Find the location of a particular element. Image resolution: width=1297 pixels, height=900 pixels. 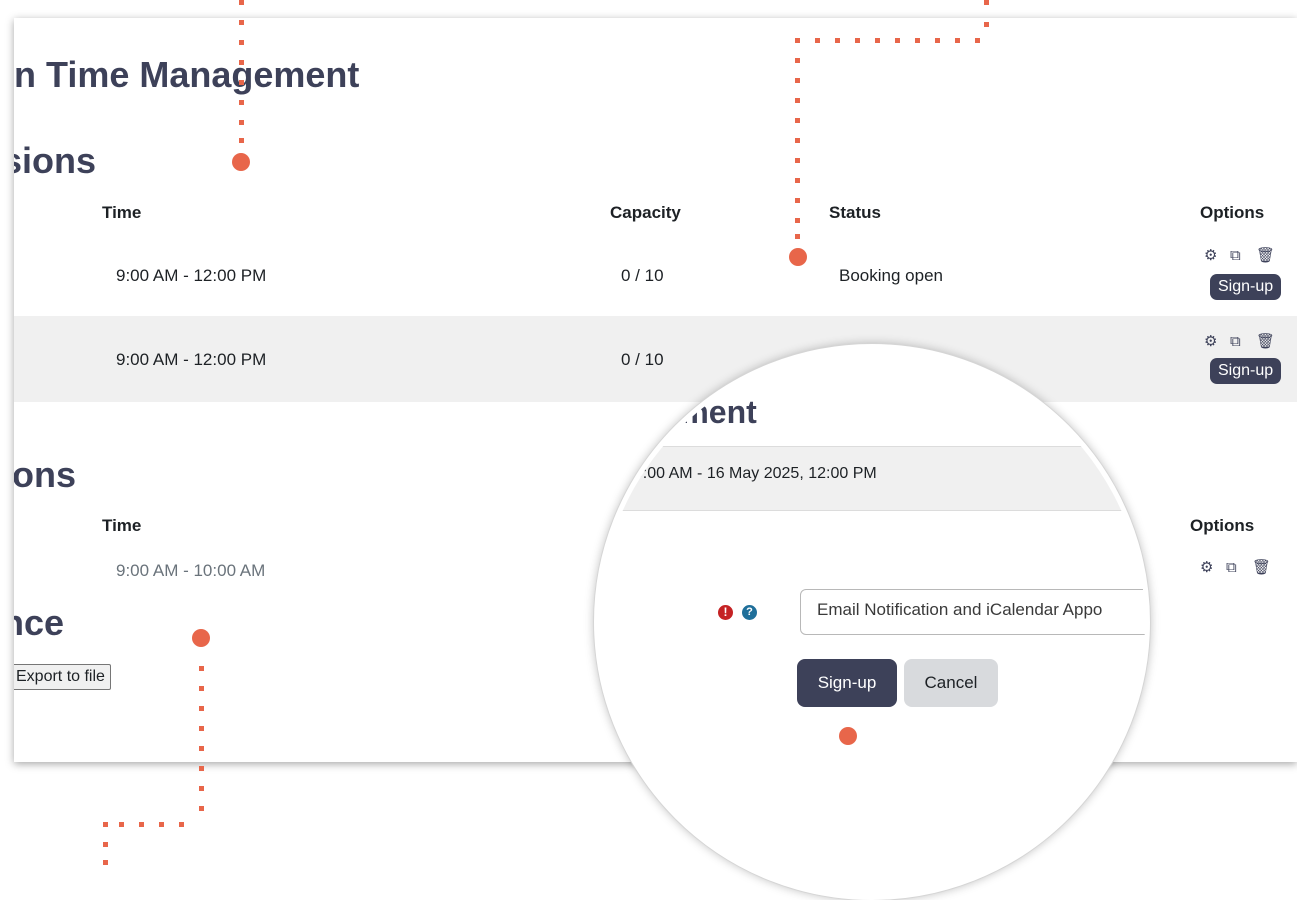

zoom-cancel-button: Cancel is located at coordinates (951, 683).